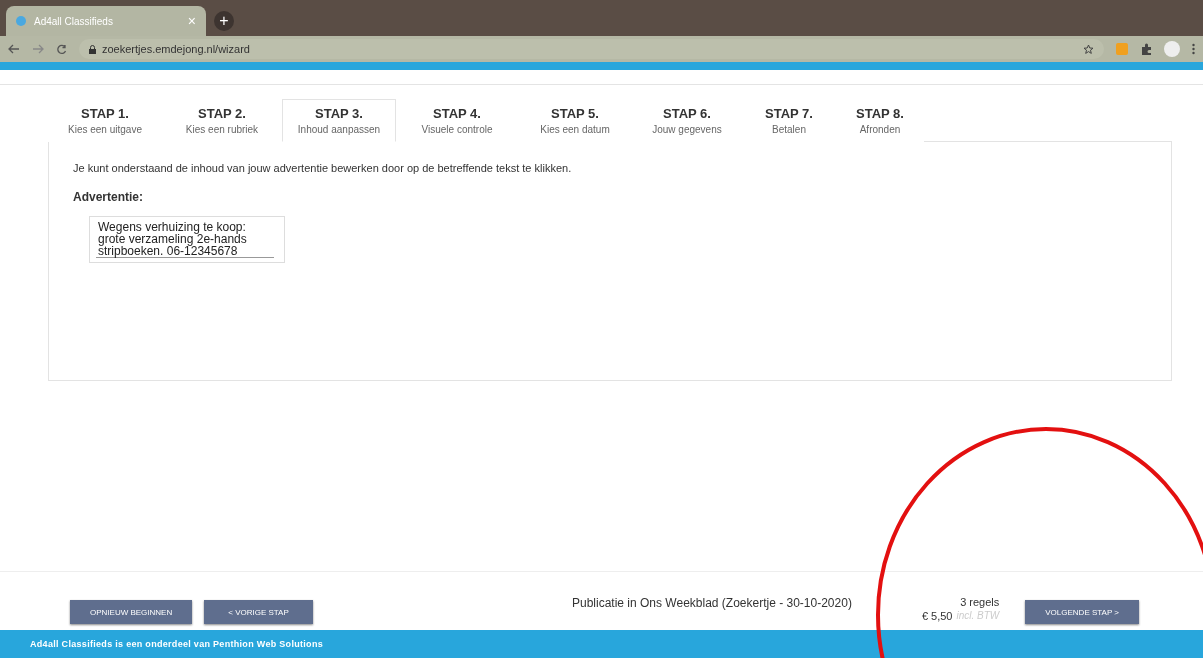  What do you see at coordinates (1146, 49) in the screenshot?
I see `puzzle-icon` at bounding box center [1146, 49].